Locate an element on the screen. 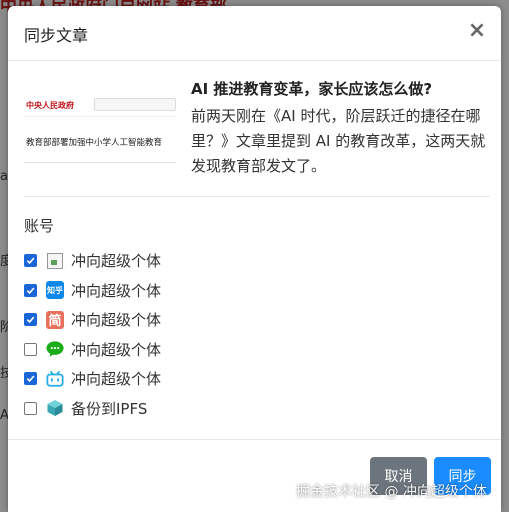  background-edge-text: 技 is located at coordinates (4, 373).